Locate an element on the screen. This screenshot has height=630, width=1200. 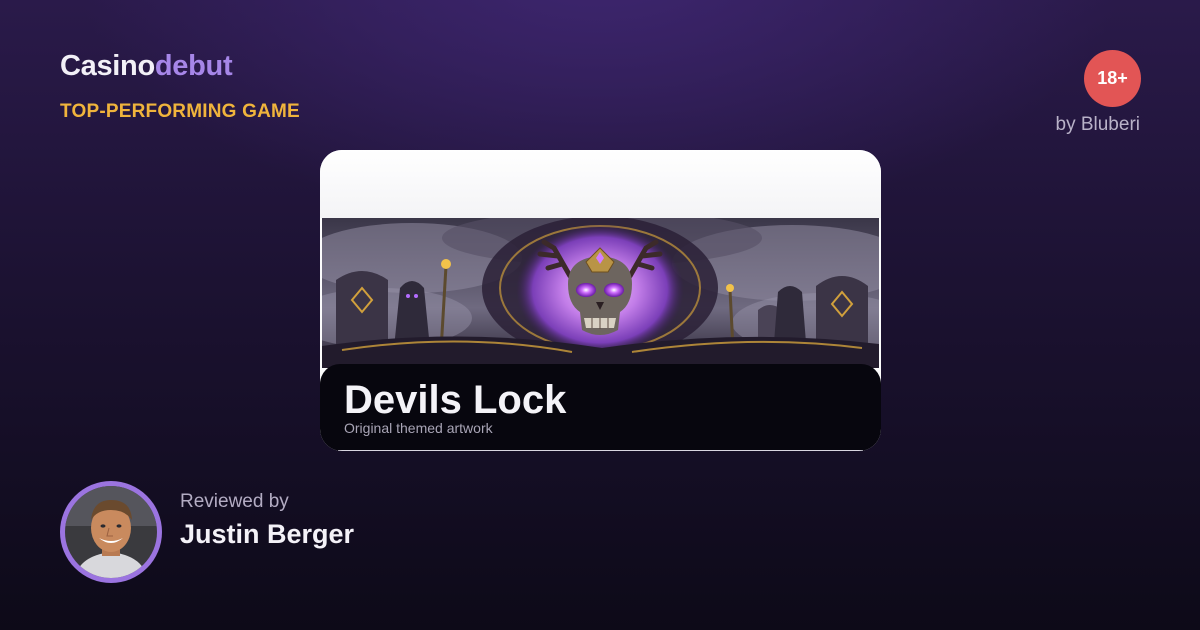
game-caption: Devils Lock Original themed artwork is located at coordinates (600, 407).